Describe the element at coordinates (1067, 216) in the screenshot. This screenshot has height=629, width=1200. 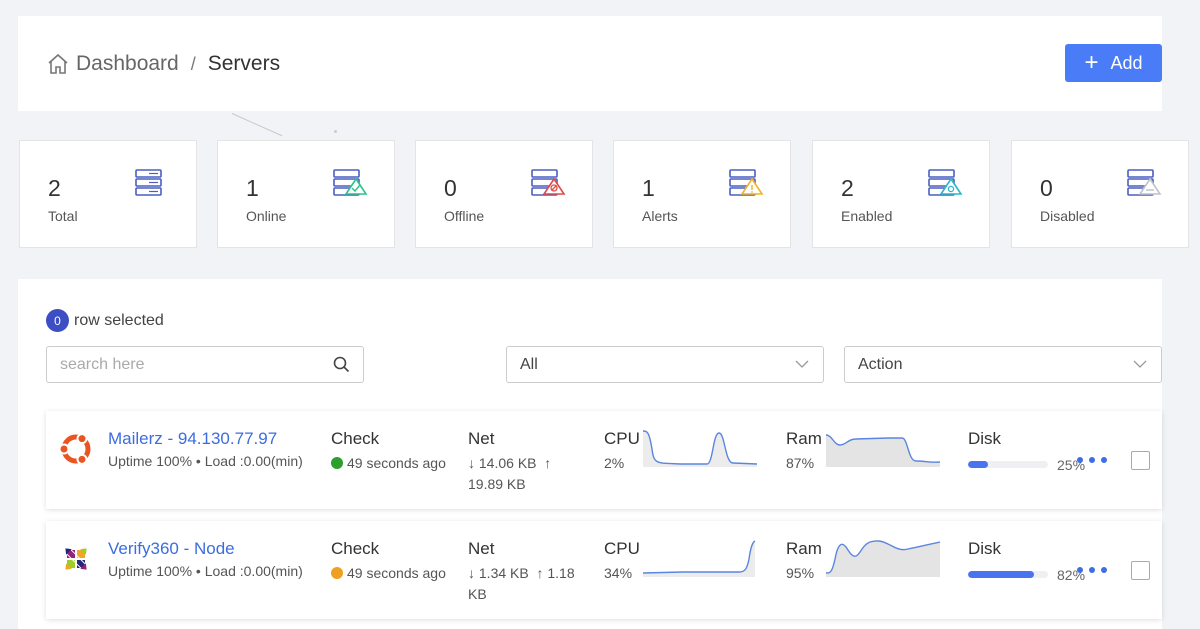
I see `stat-label: Disabled` at that location.